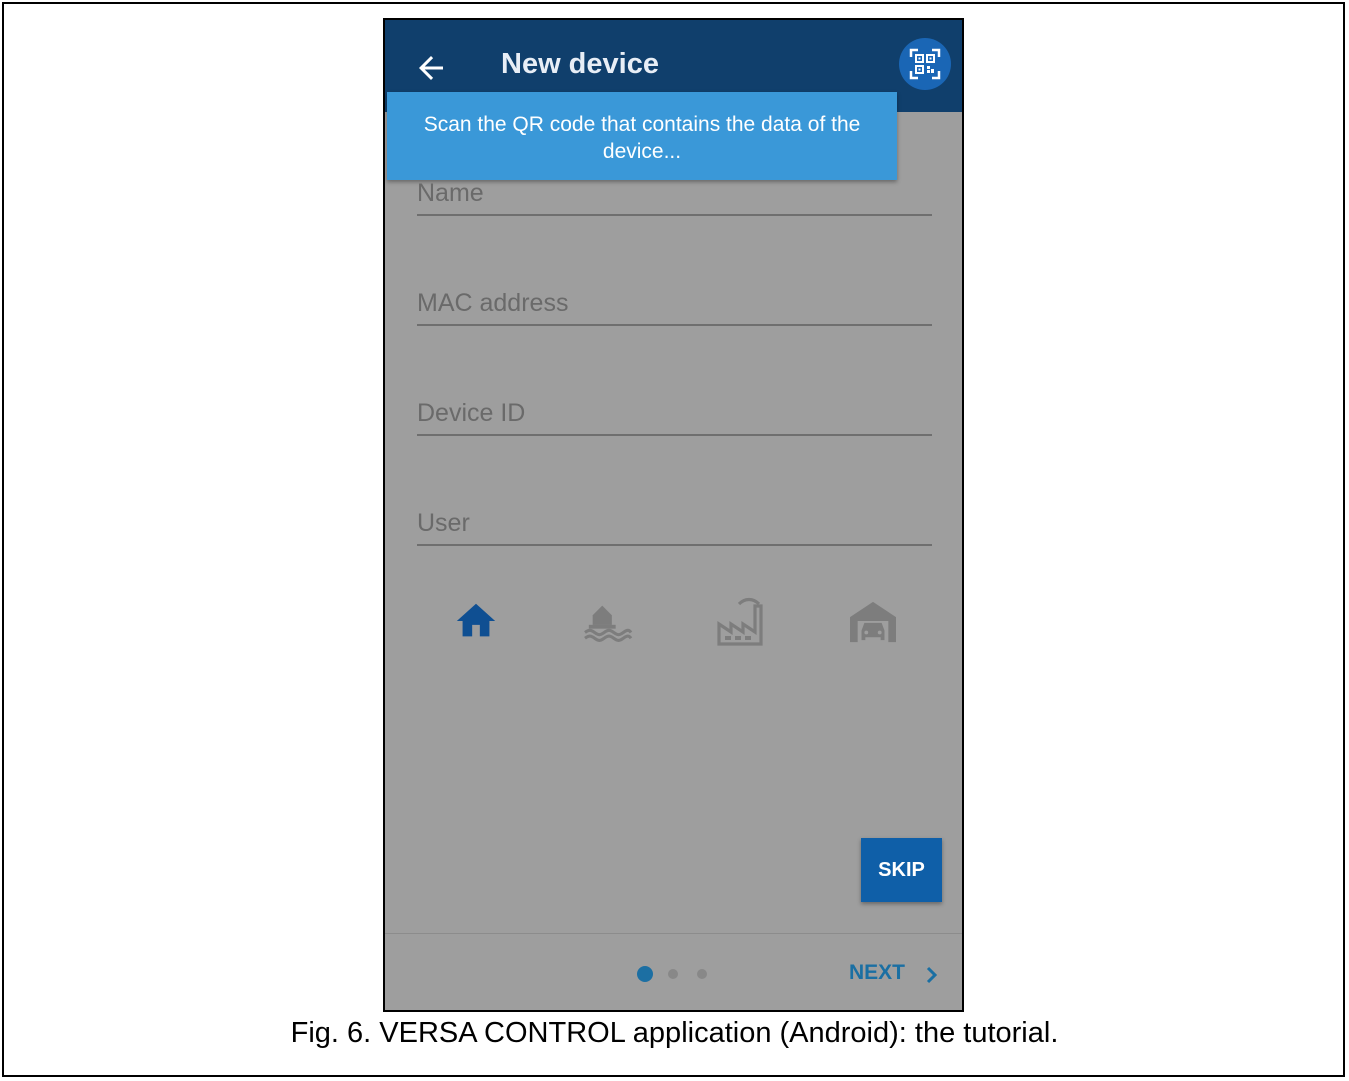 This screenshot has height=1081, width=1349. Describe the element at coordinates (674, 305) in the screenshot. I see `mac-address-field: MAC address` at that location.